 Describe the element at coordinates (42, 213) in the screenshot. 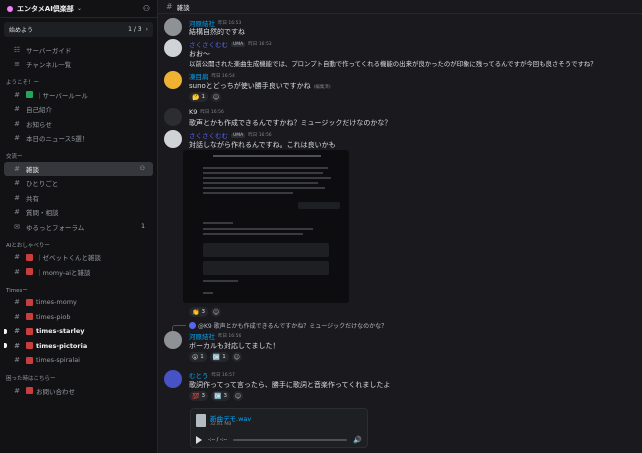

I see `channel-label: 質問・相談` at that location.